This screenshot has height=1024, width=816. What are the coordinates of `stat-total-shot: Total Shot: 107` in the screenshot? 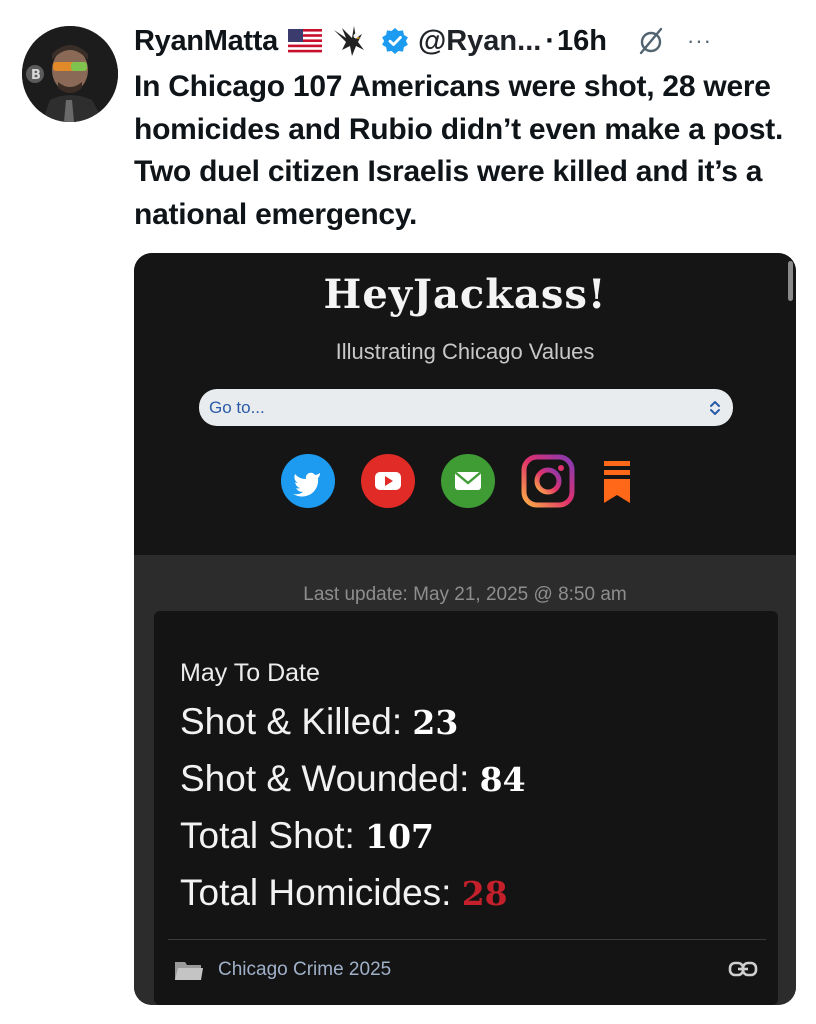 It's located at (307, 836).